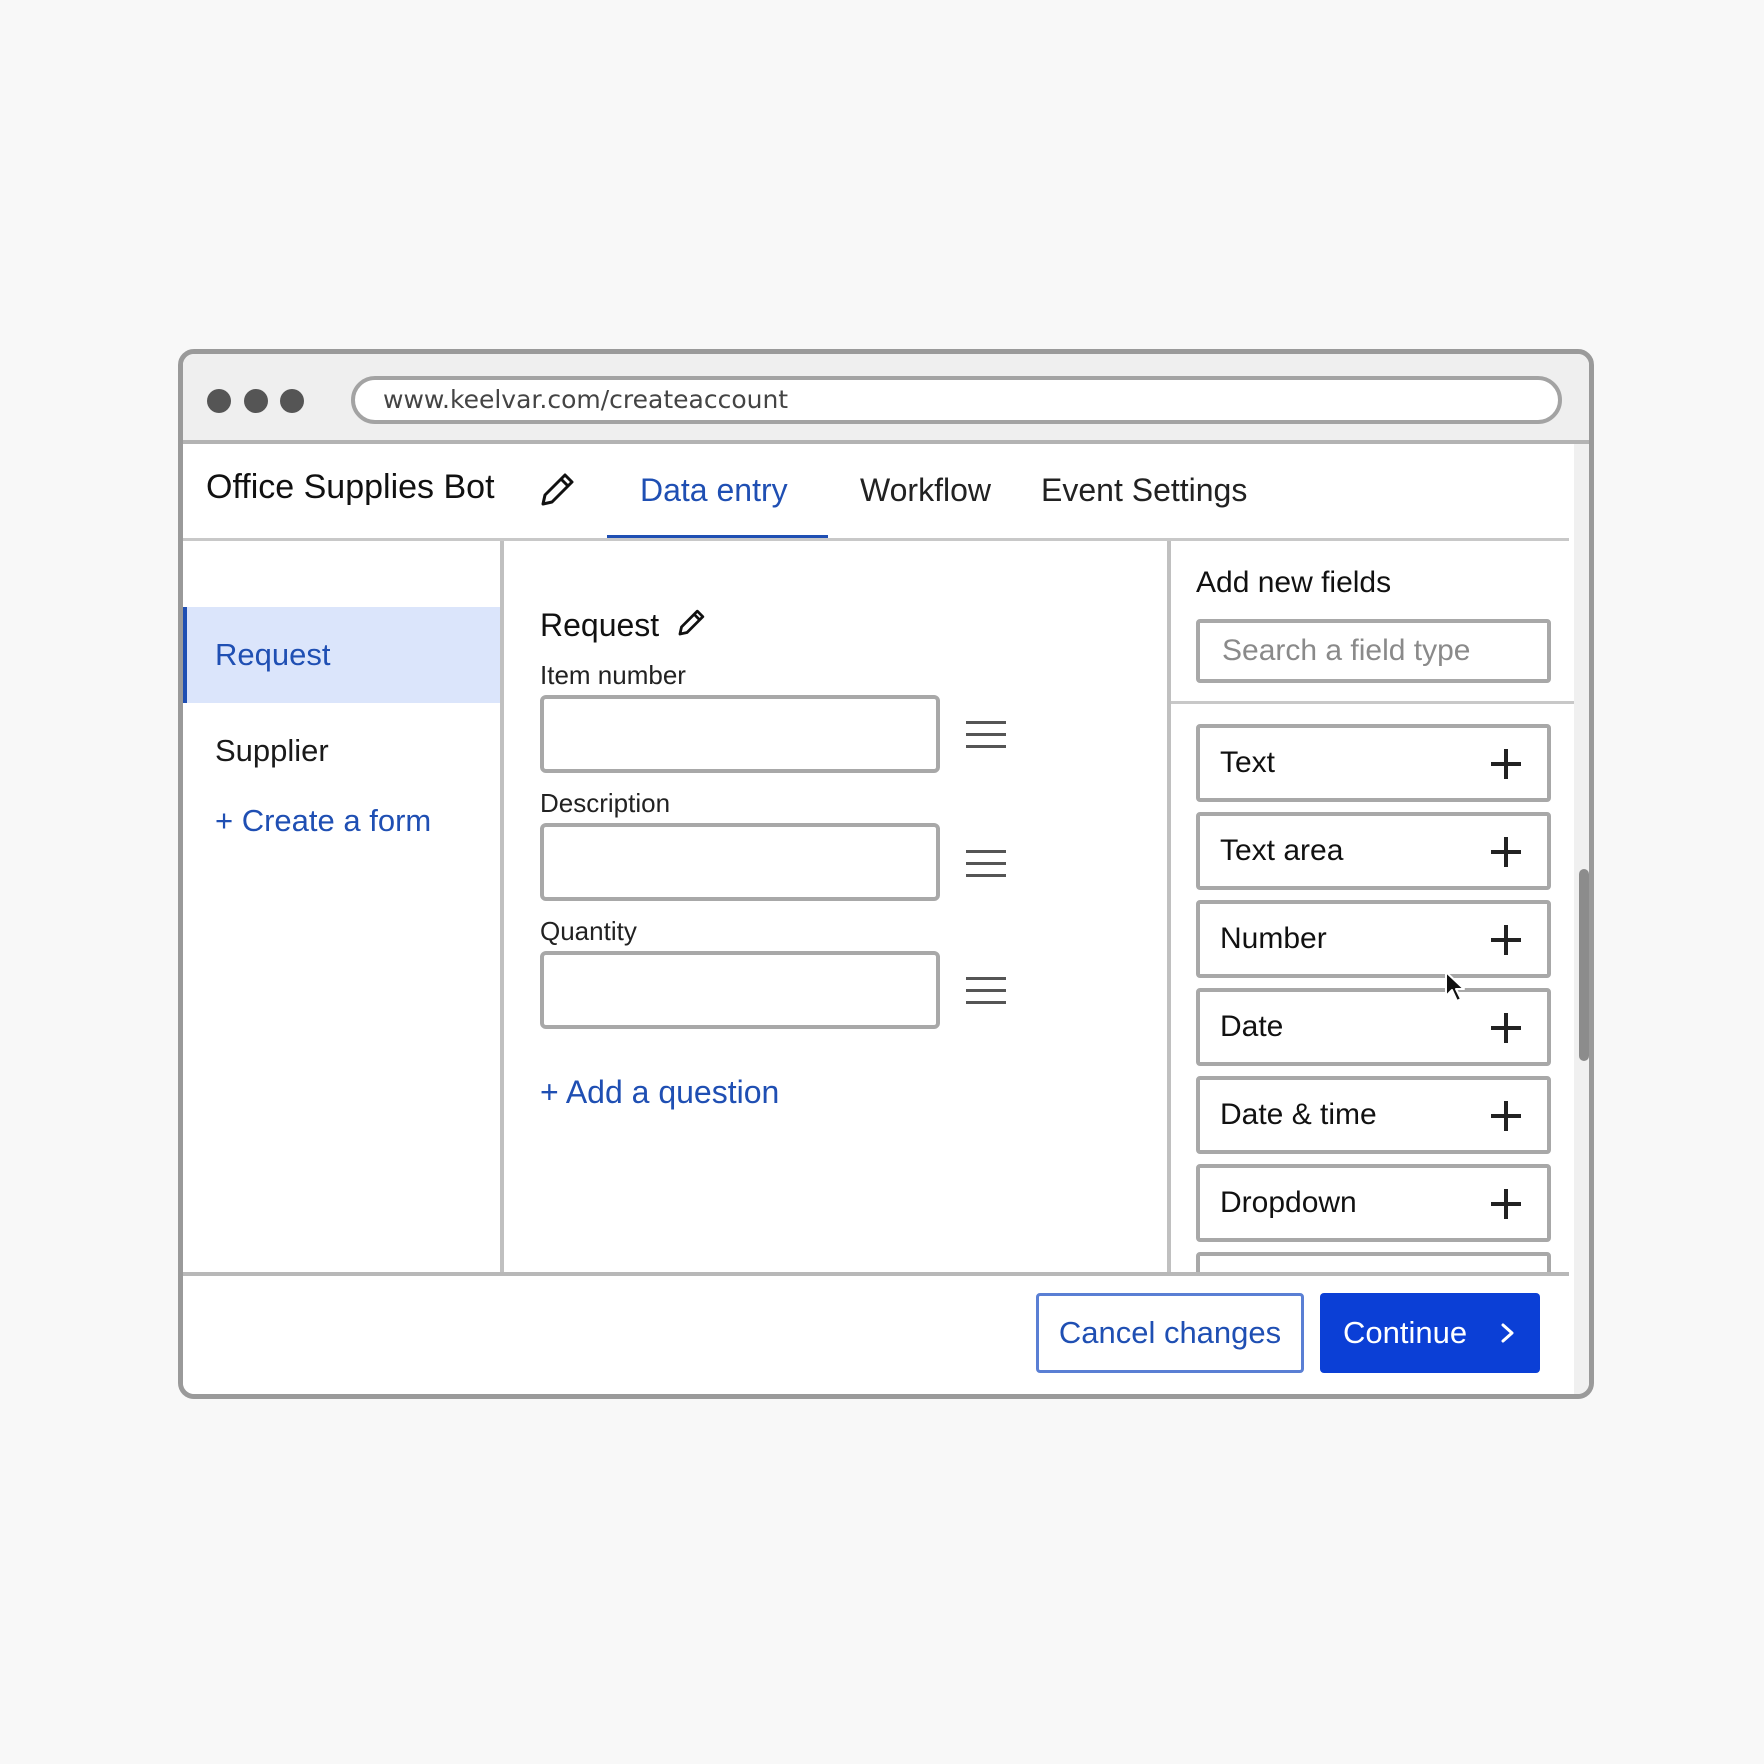  I want to click on address-bar: www.keelvar.com/createaccount, so click(956, 400).